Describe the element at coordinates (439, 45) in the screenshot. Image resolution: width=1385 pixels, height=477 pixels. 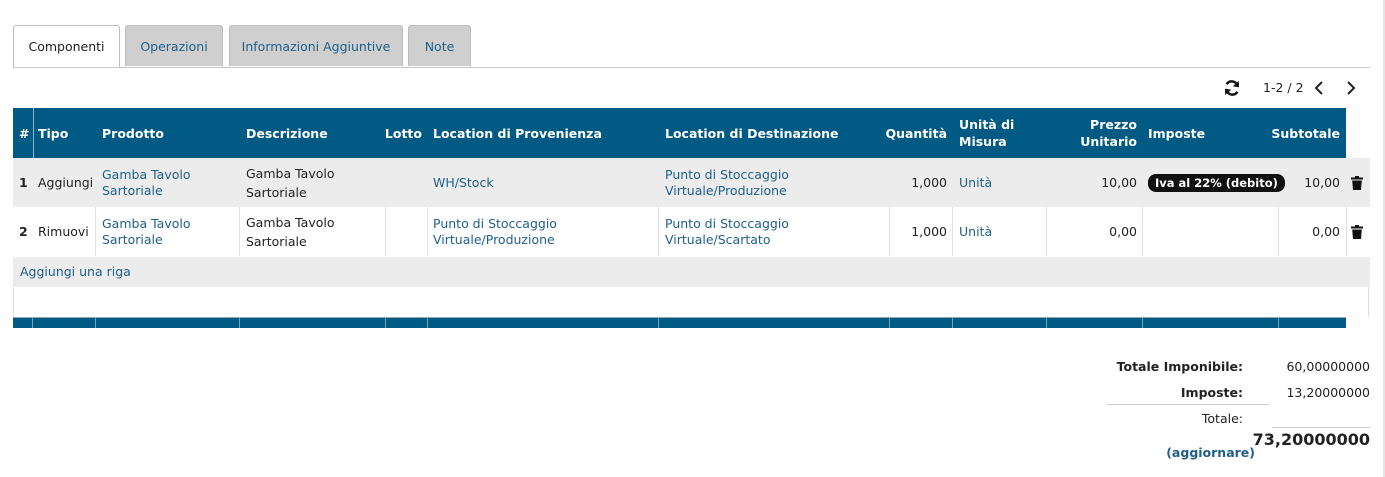
I see `tab-note: Note` at that location.